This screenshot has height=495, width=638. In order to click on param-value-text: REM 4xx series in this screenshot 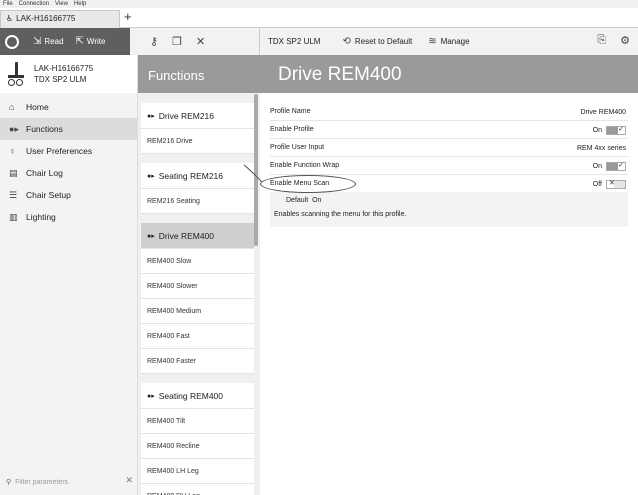, I will do `click(601, 148)`.